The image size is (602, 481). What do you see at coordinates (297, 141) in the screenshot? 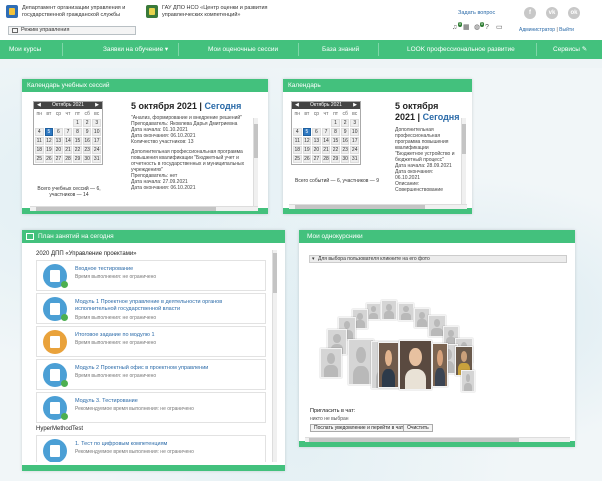
I see `calendar-day: 11` at bounding box center [297, 141].